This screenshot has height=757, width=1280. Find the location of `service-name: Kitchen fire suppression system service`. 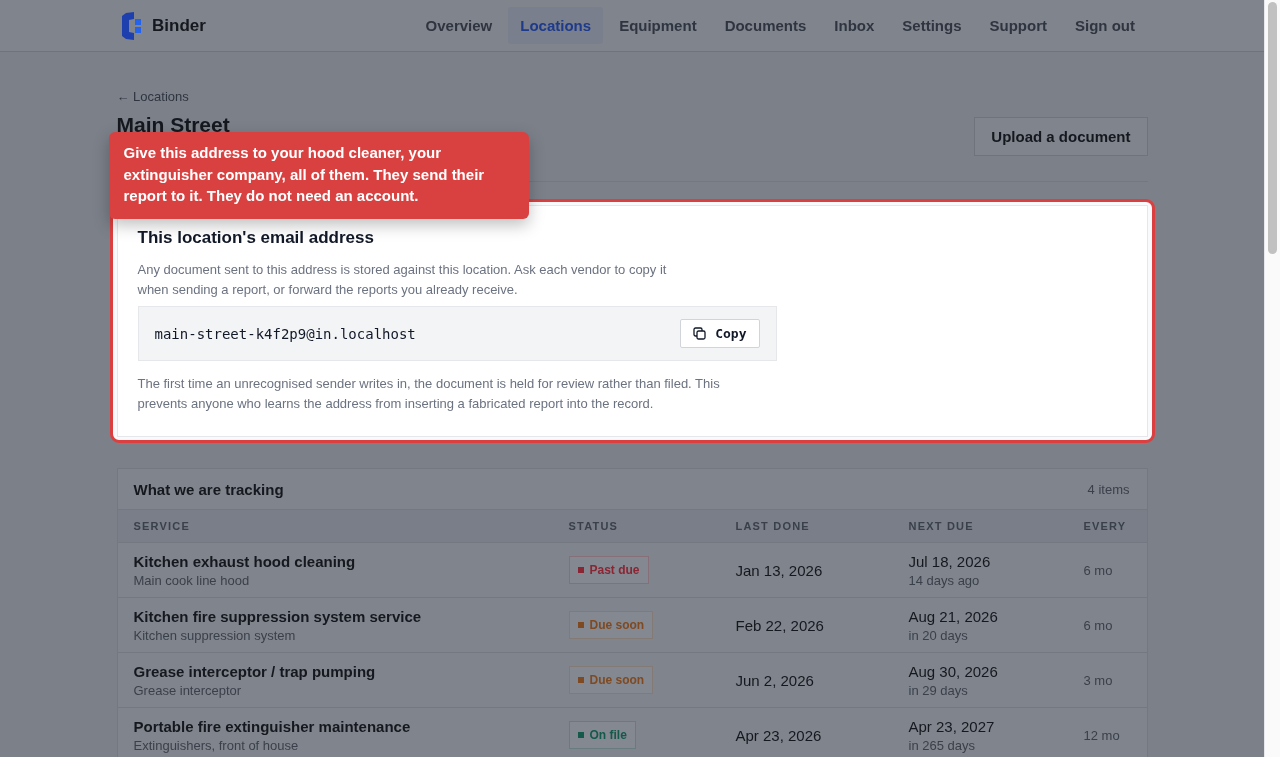

service-name: Kitchen fire suppression system service is located at coordinates (278, 616).